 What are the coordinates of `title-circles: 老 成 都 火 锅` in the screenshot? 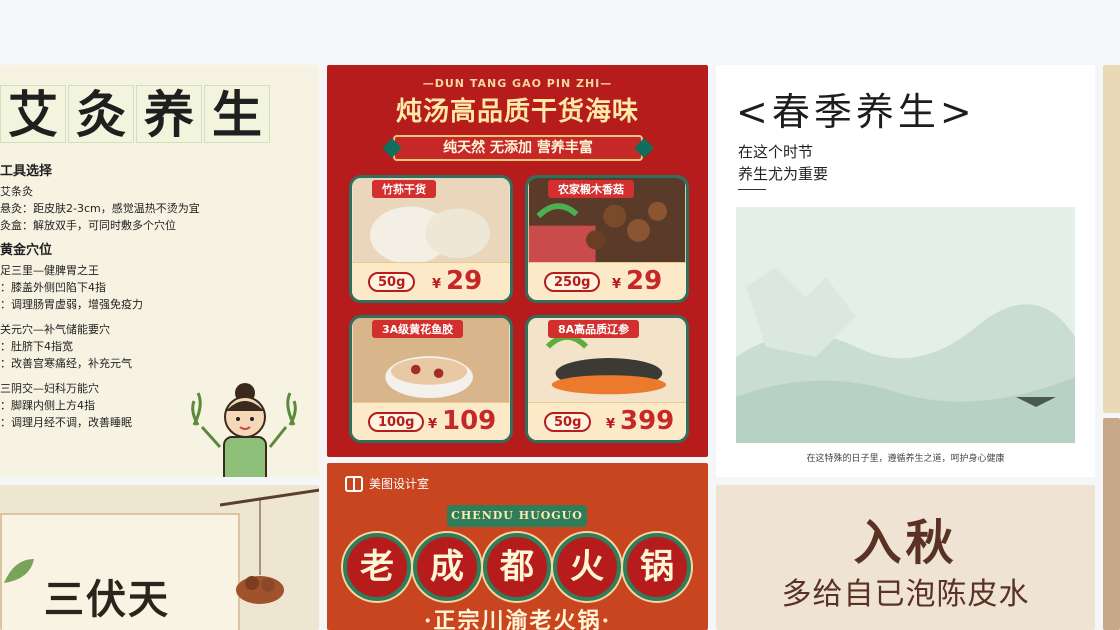 It's located at (517, 567).